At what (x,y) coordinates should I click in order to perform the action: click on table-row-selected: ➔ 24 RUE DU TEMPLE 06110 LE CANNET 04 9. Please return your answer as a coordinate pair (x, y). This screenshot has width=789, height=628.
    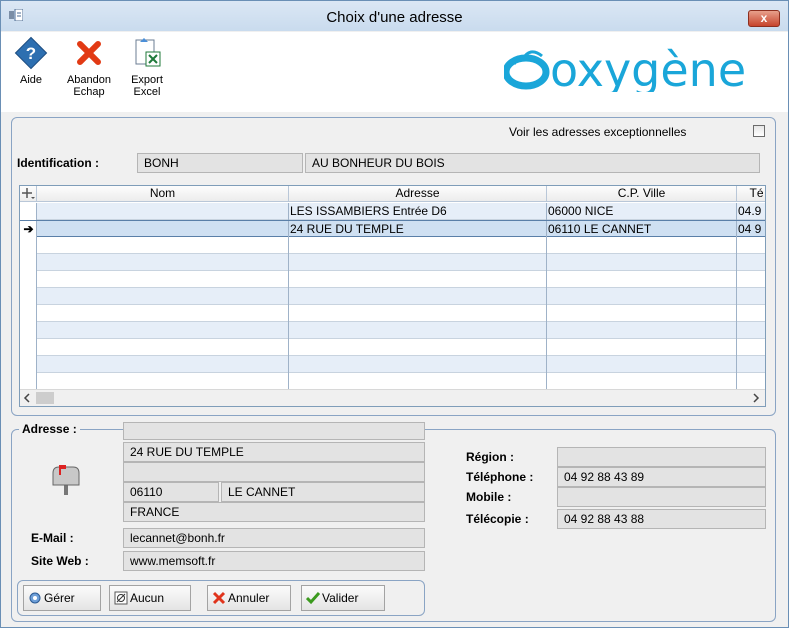
    Looking at the image, I should click on (392, 229).